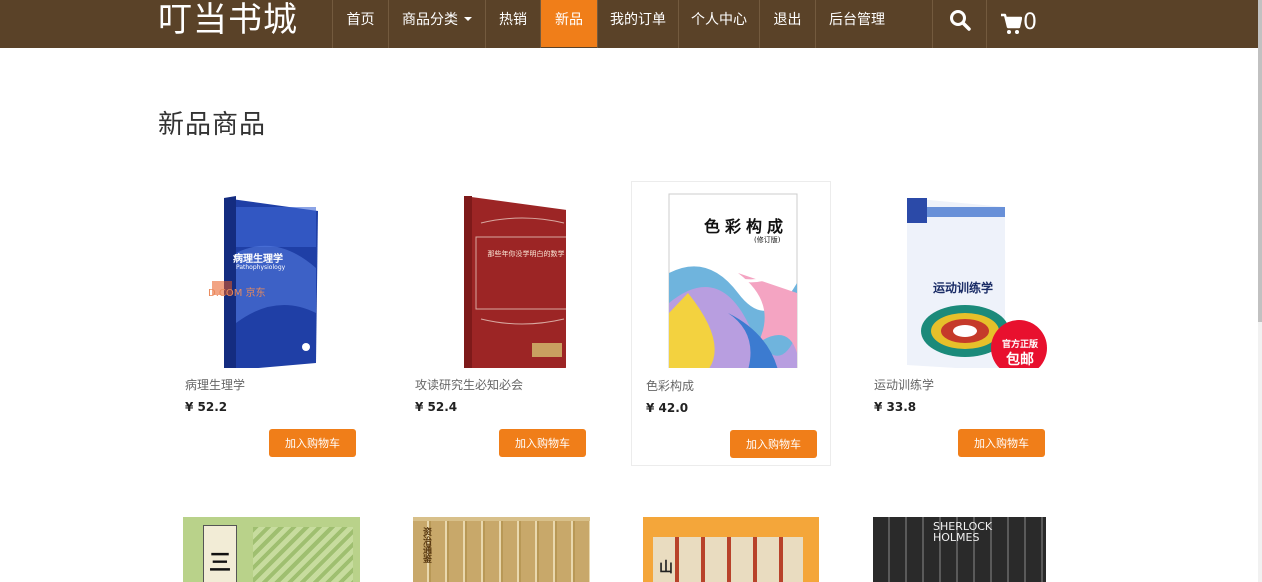 This screenshot has width=1262, height=582. What do you see at coordinates (1011, 23) in the screenshot?
I see `cart-icon` at bounding box center [1011, 23].